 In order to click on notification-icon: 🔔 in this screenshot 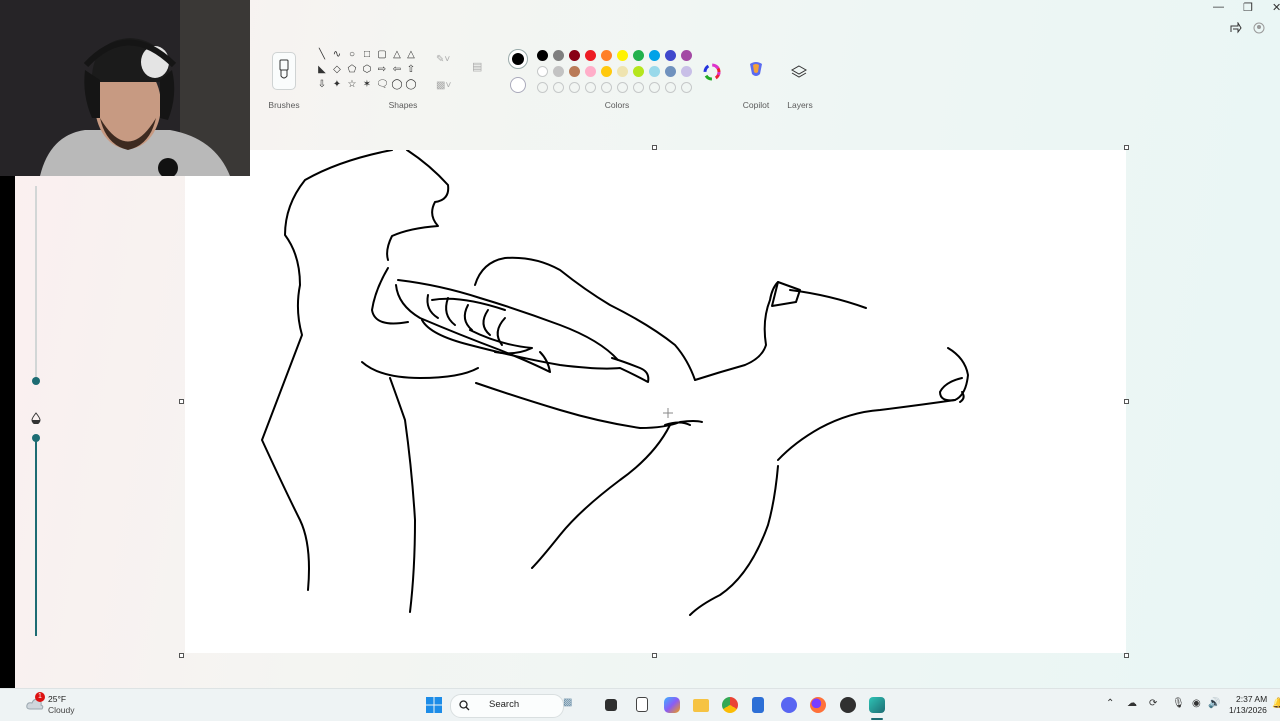, I will do `click(1276, 703)`.